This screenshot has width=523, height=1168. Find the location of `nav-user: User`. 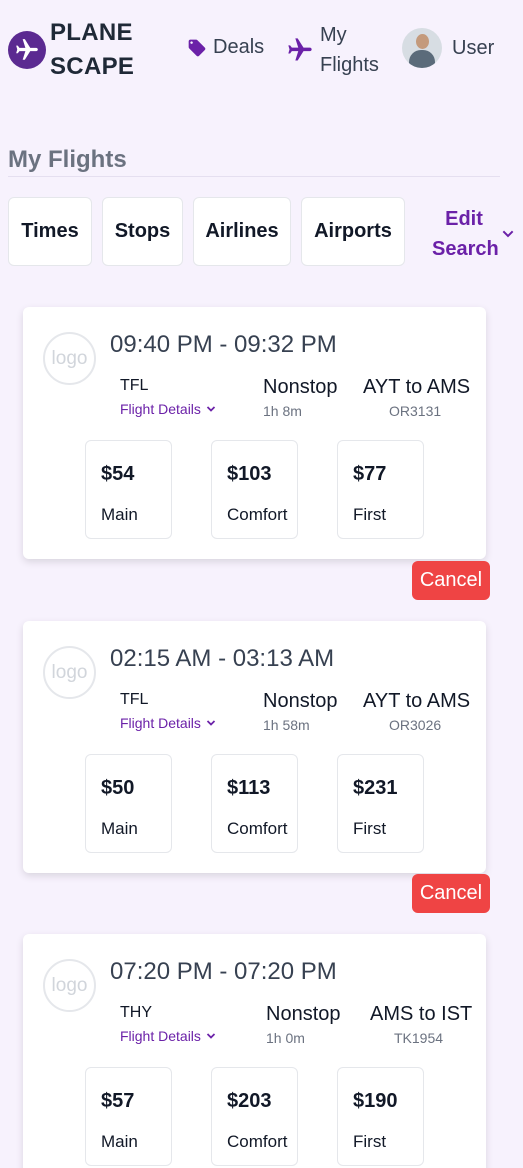

nav-user: User is located at coordinates (448, 48).